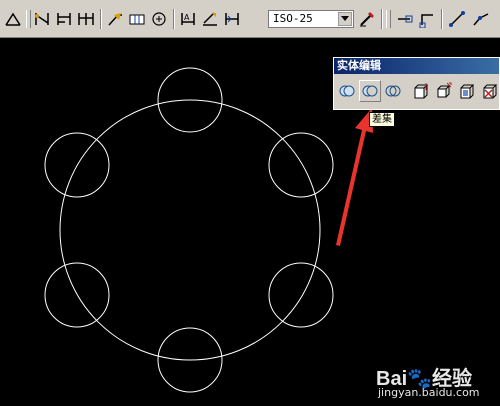 This screenshot has width=500, height=406. I want to click on dim-style-value: ISO-25, so click(293, 18).